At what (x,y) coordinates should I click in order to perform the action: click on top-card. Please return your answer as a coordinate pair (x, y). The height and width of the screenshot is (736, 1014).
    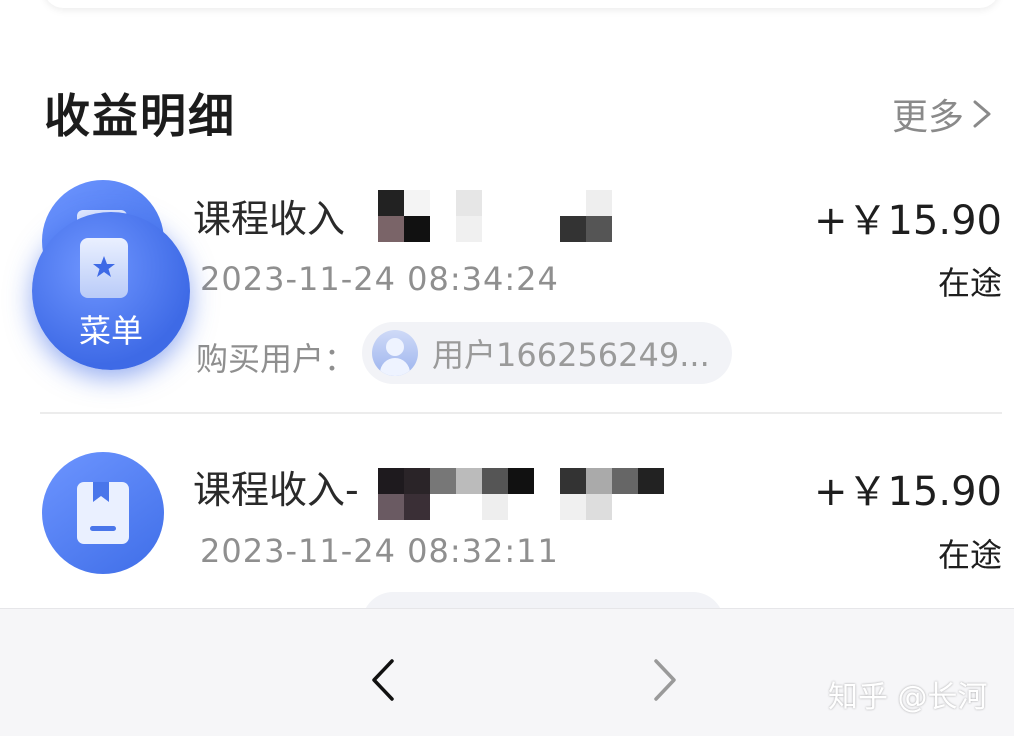
    Looking at the image, I should click on (521, 4).